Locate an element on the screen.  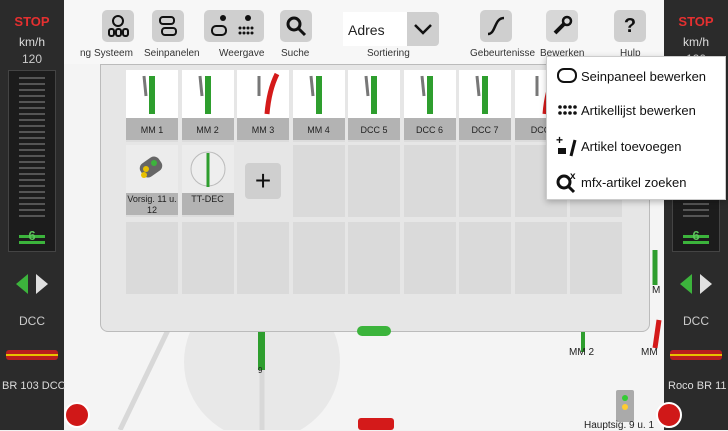
article-label: MM 4 is located at coordinates (318, 129).